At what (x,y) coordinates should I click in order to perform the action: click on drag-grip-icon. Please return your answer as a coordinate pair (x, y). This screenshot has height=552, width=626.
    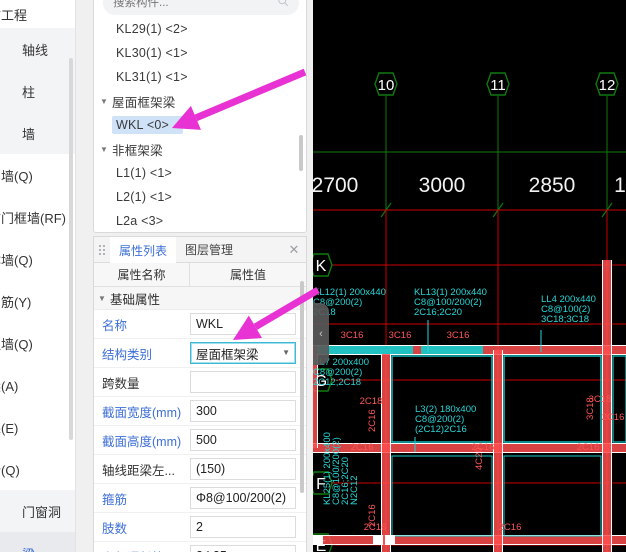
    Looking at the image, I should click on (102, 249).